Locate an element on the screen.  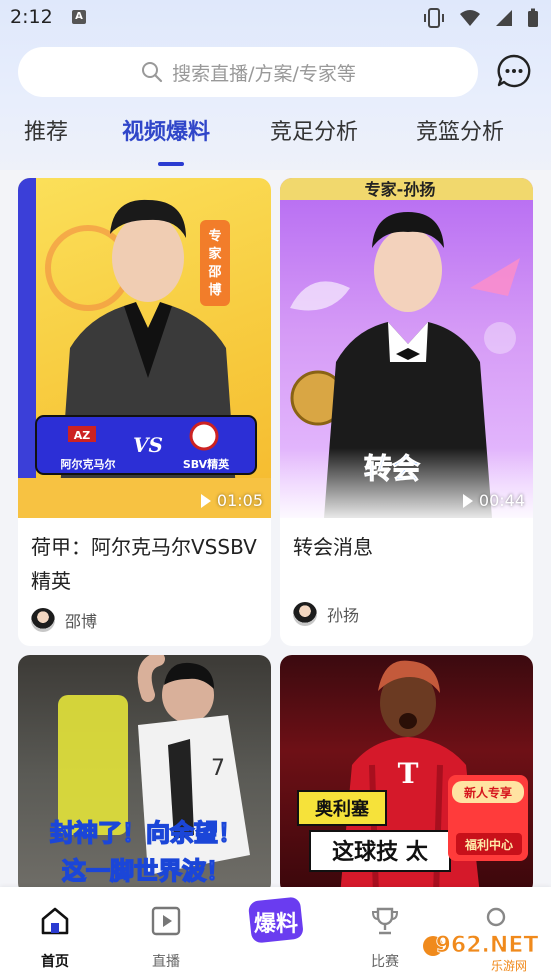
video-card: 7 封神了！向余望！ 这一脚世界波！ is located at coordinates (144, 775).